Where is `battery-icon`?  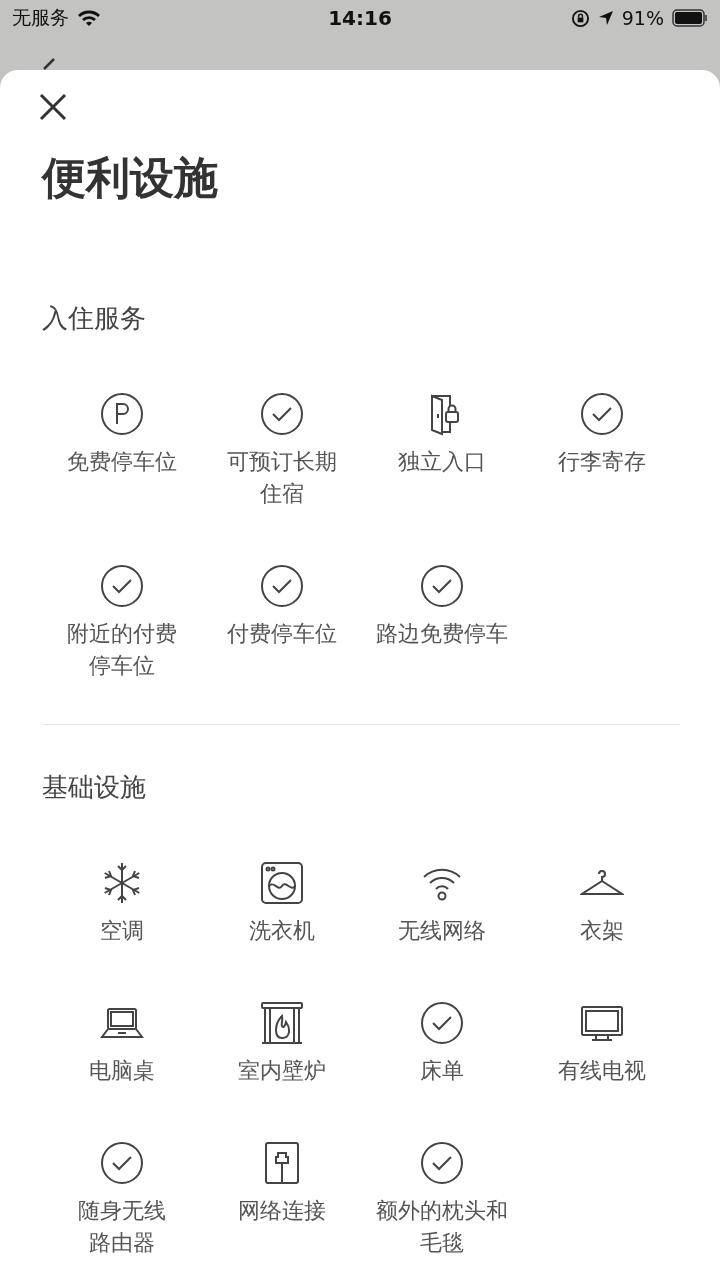
battery-icon is located at coordinates (690, 18).